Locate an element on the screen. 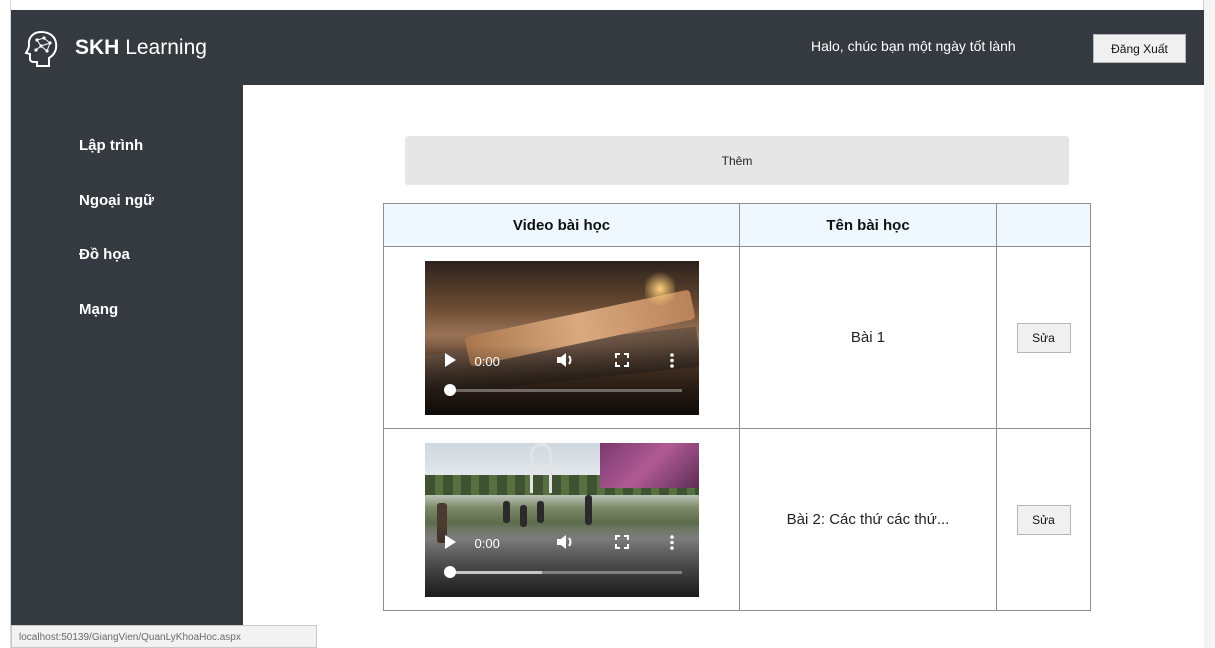 This screenshot has height=648, width=1215. column-header-name: Tên bài học is located at coordinates (868, 225).